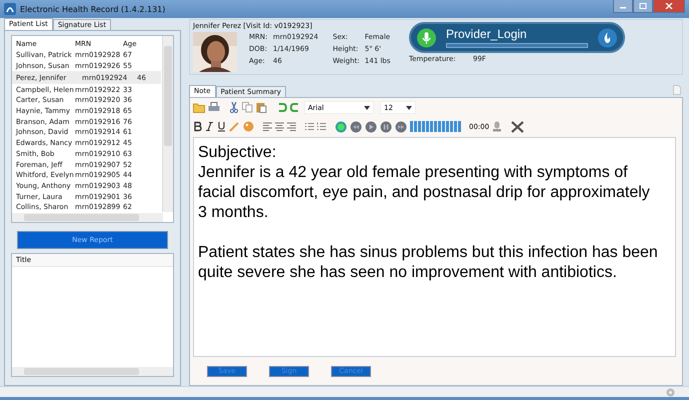 This screenshot has width=689, height=400. I want to click on note-text: Jennifer is a 42 year old female presenting with symptoms of, so click(413, 173).